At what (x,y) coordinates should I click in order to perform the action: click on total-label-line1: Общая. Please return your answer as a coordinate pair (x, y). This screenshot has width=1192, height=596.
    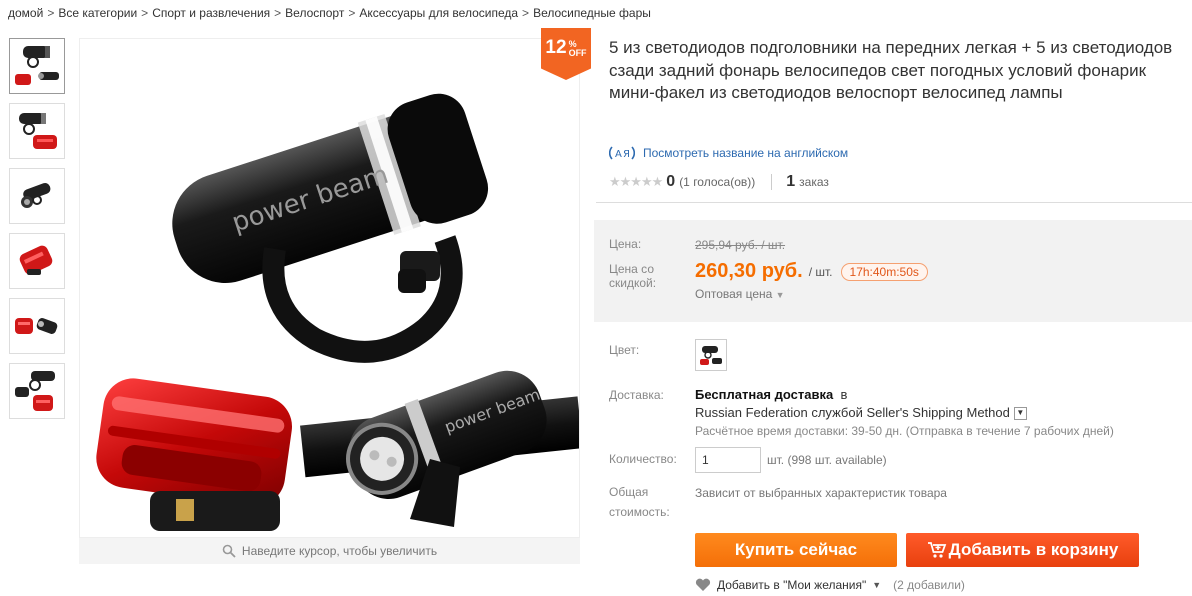
    Looking at the image, I should click on (629, 492).